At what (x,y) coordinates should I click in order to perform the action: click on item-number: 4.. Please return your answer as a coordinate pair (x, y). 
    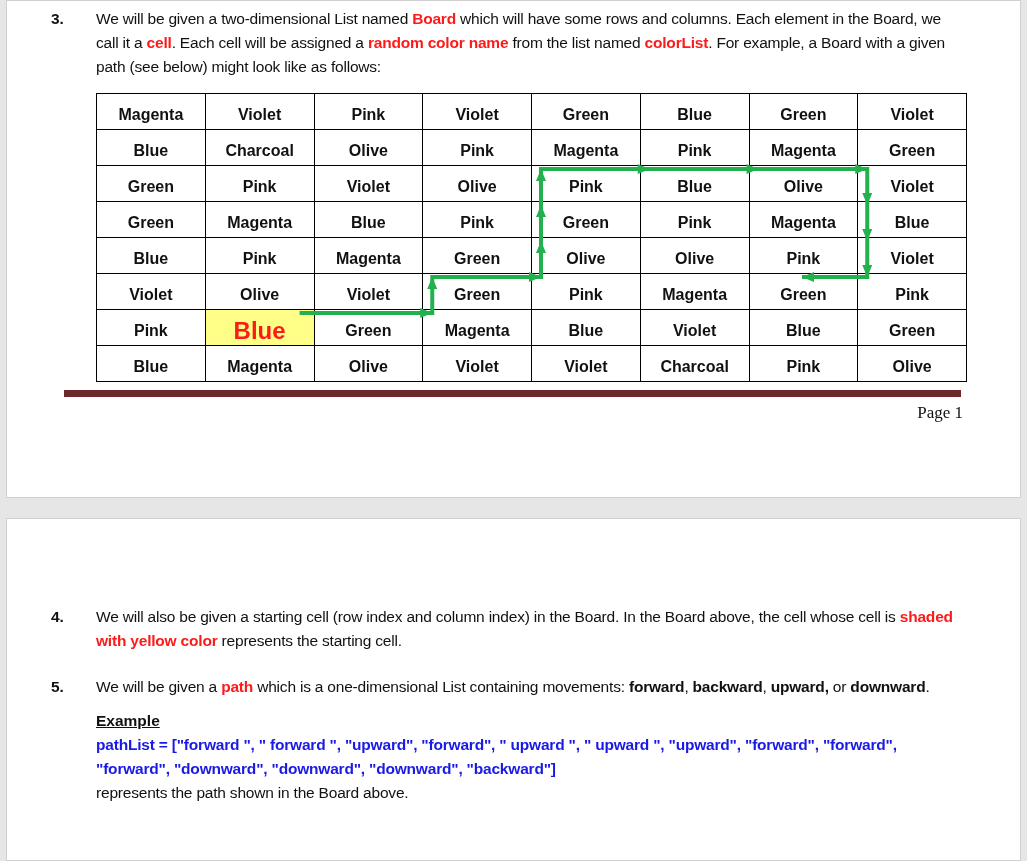
    Looking at the image, I should click on (58, 617).